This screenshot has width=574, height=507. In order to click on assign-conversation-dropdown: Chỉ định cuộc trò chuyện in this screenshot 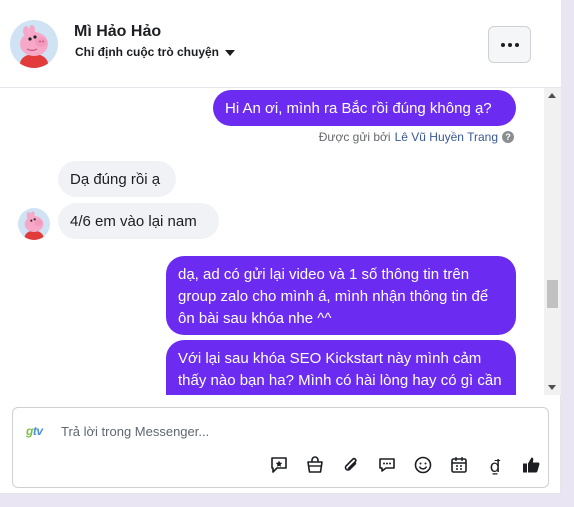, I will do `click(155, 52)`.